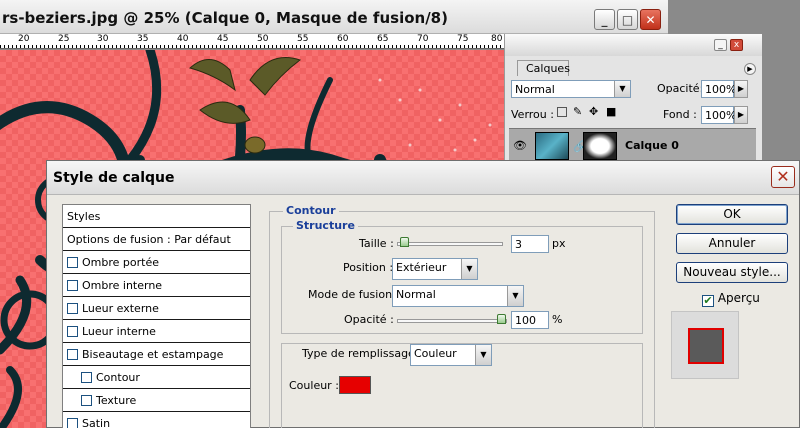 This screenshot has width=800, height=428. What do you see at coordinates (611, 111) in the screenshot?
I see `lock-all-icon: ■` at bounding box center [611, 111].